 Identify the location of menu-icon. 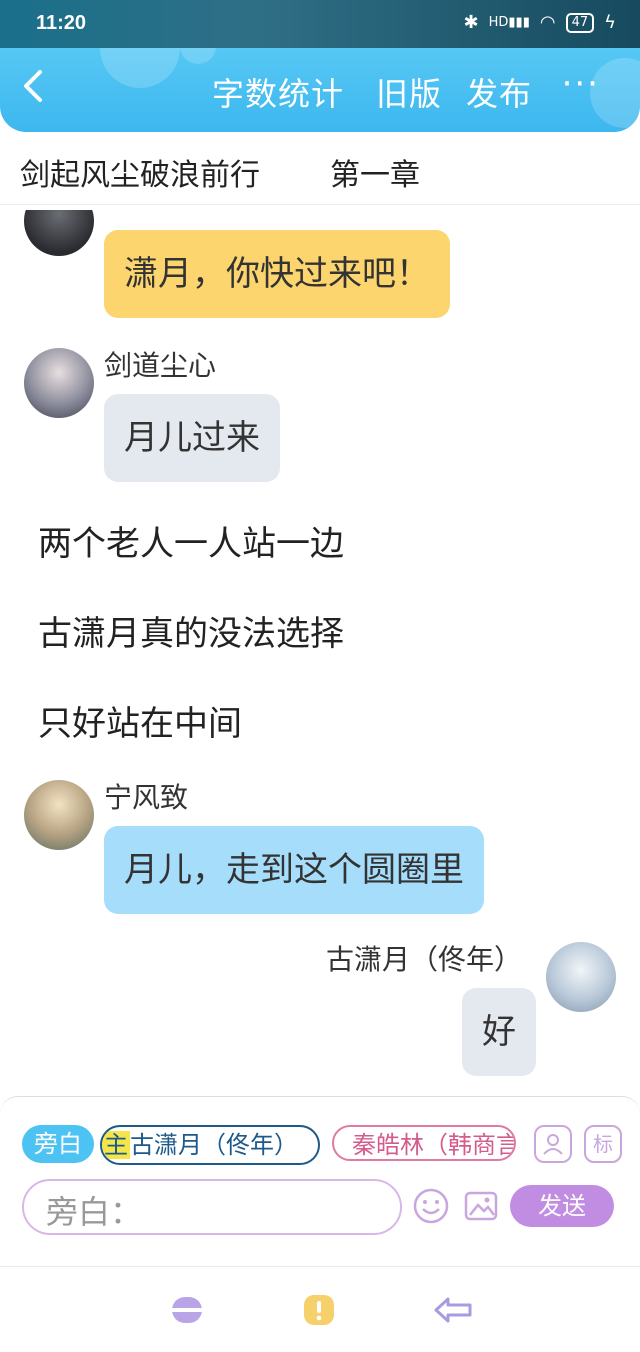
(187, 1310).